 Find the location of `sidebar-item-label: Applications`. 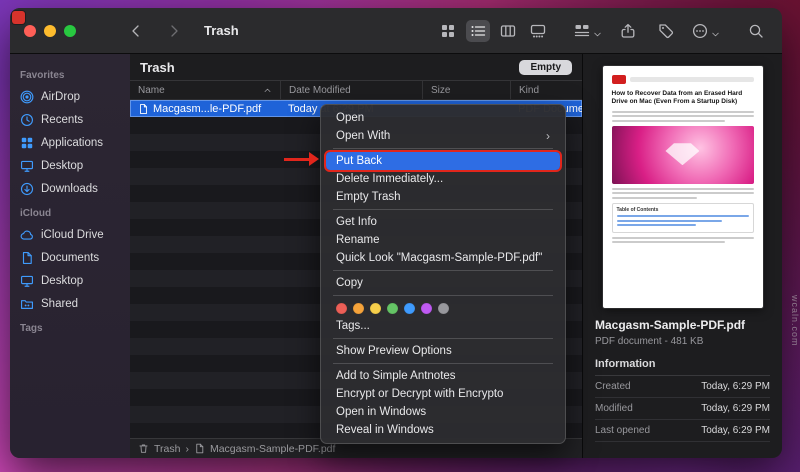

sidebar-item-label: Applications is located at coordinates (72, 142).